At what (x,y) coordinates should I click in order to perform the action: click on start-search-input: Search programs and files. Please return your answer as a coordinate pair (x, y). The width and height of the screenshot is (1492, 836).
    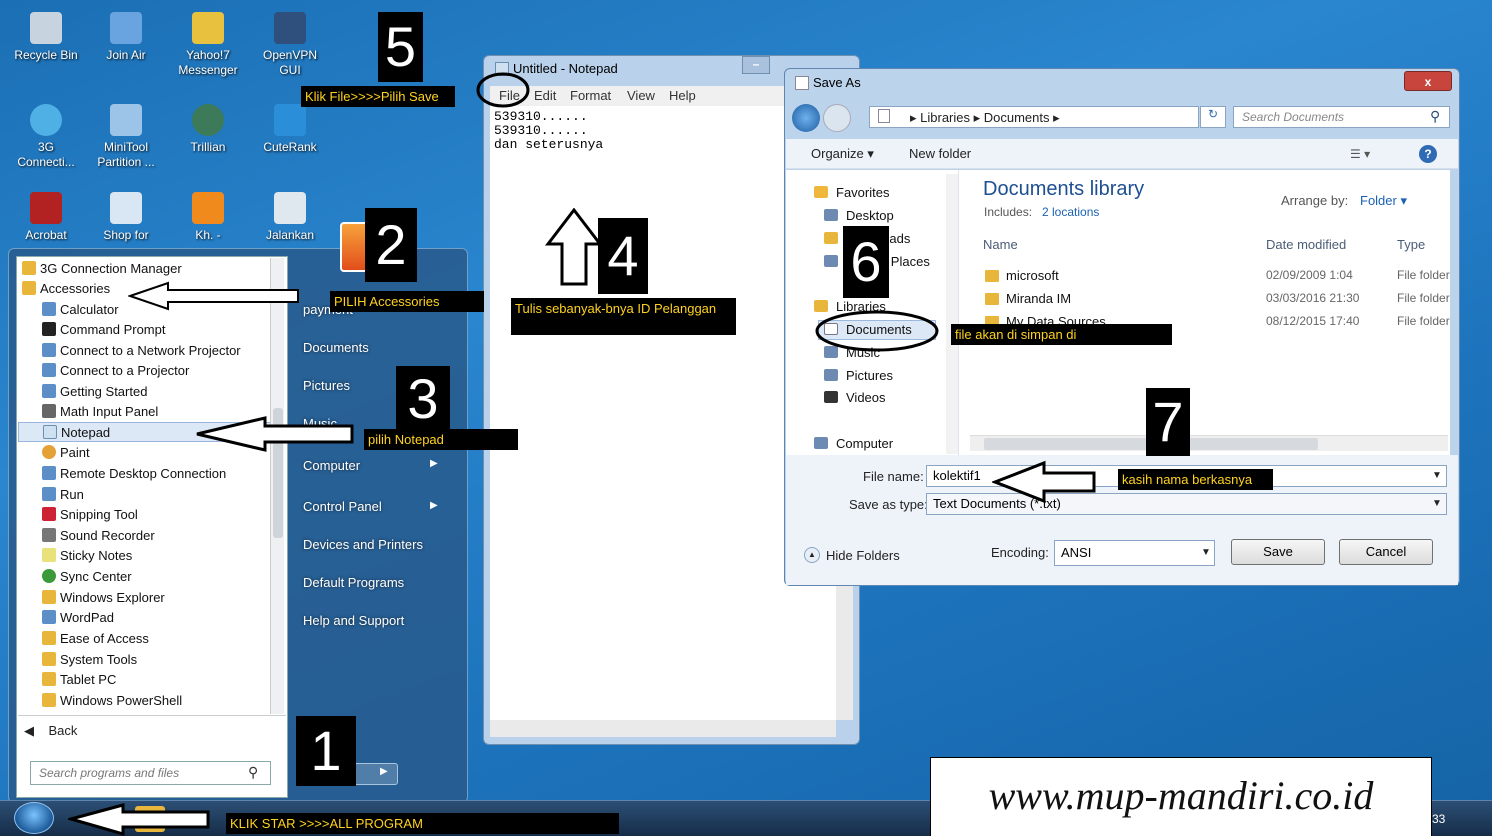
    Looking at the image, I should click on (150, 773).